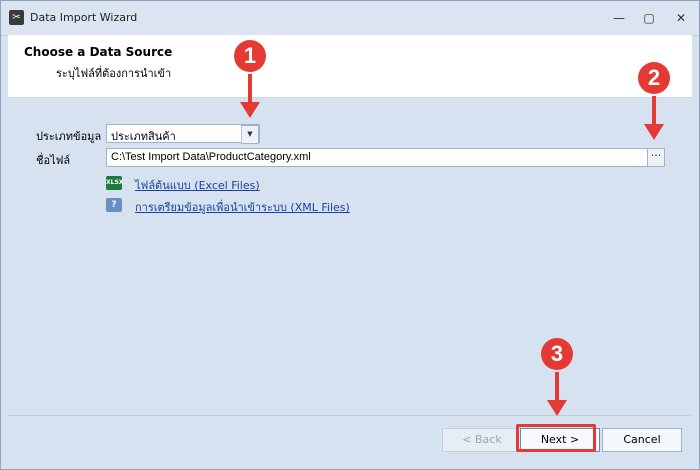  What do you see at coordinates (197, 185) in the screenshot?
I see `excel-template-link-text: ไฟล์ต้นแบบ (Excel Files)` at bounding box center [197, 185].